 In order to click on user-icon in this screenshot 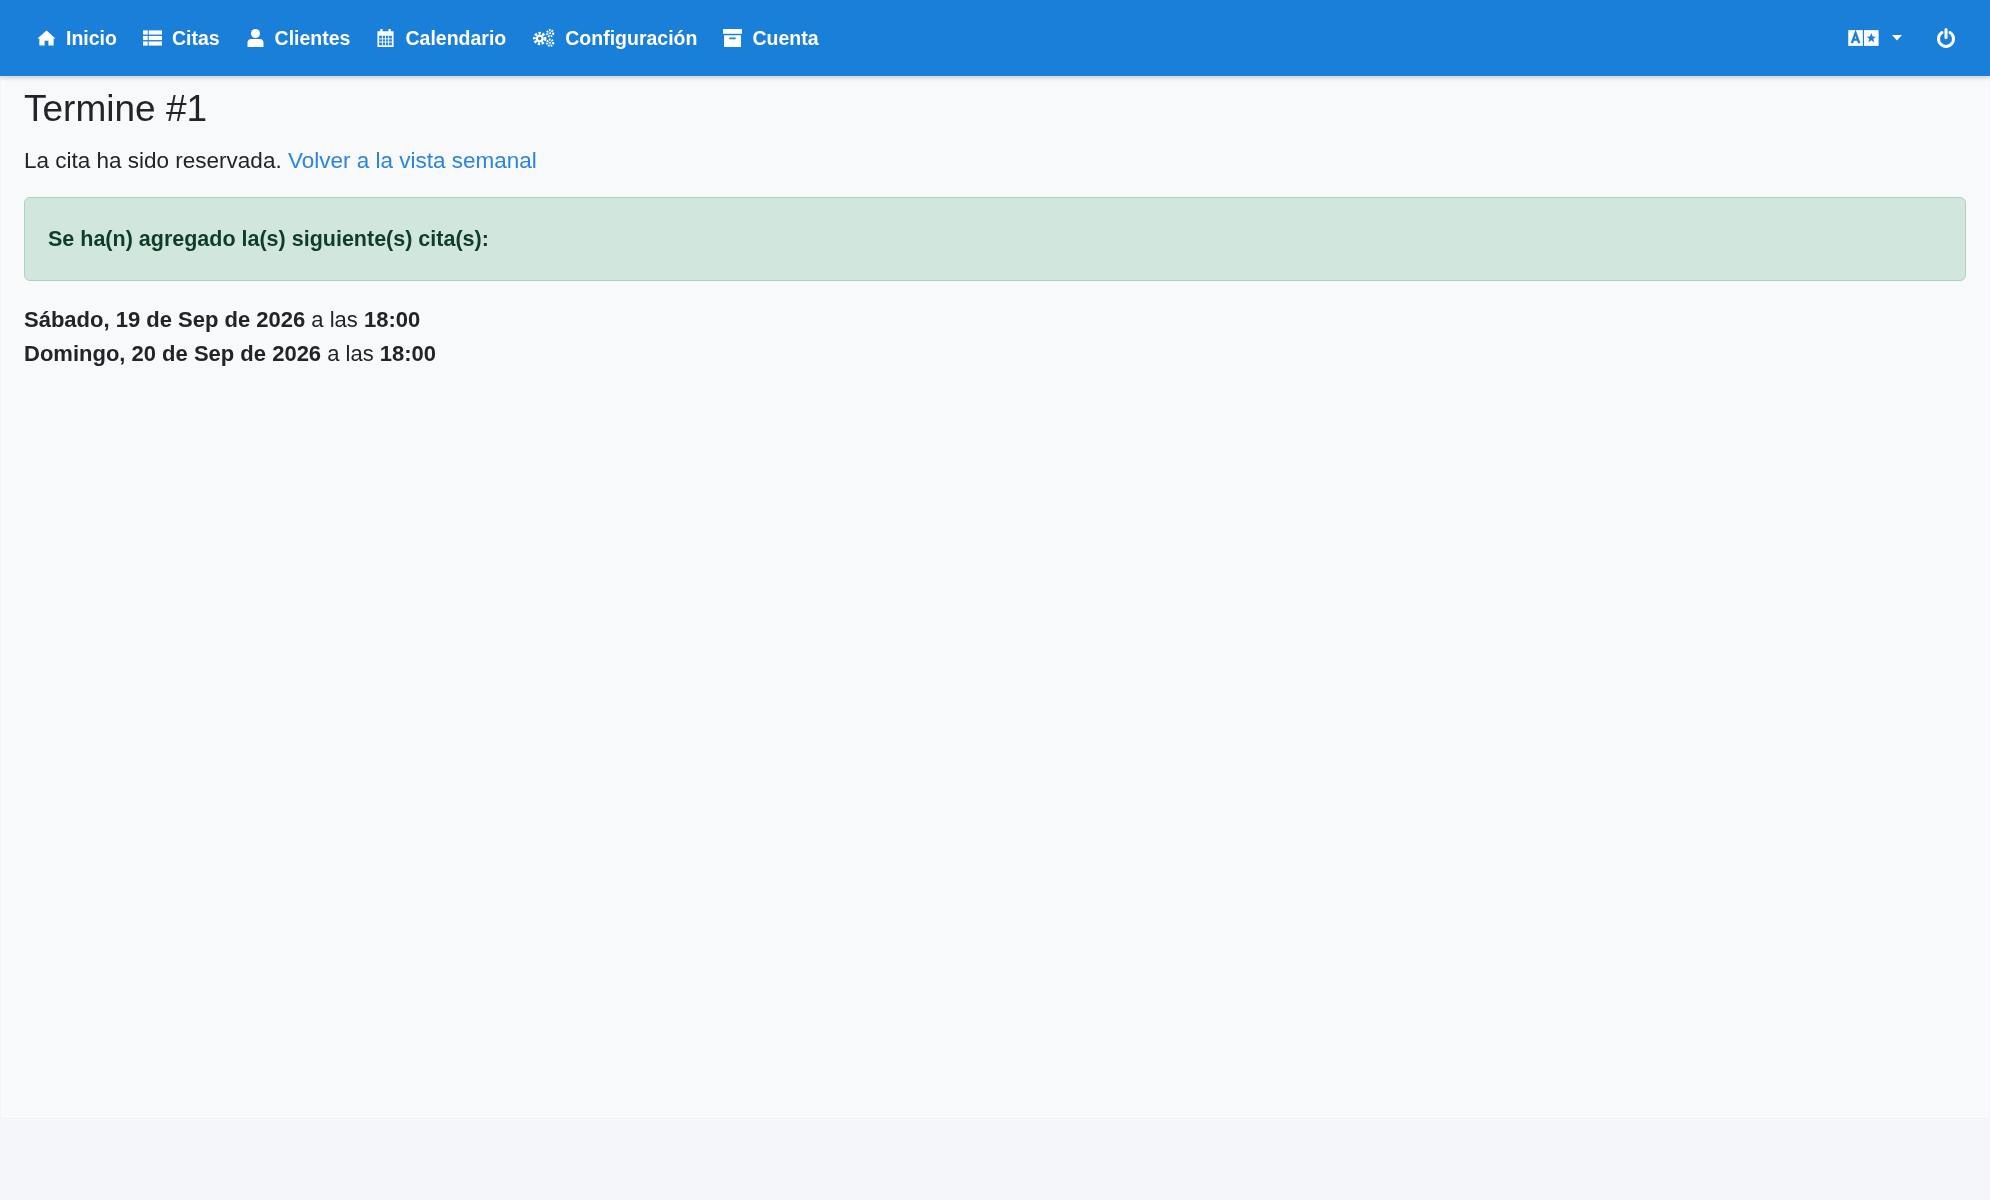, I will do `click(255, 38)`.